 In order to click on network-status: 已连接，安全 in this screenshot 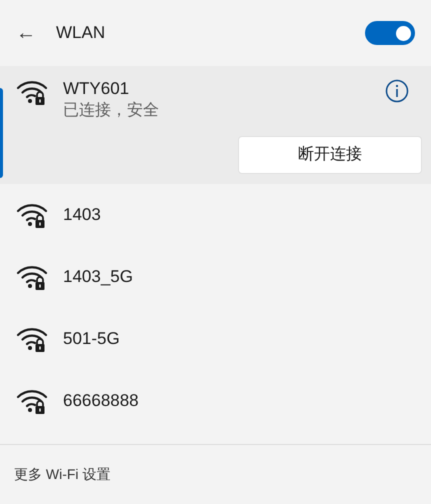, I will do `click(111, 110)`.